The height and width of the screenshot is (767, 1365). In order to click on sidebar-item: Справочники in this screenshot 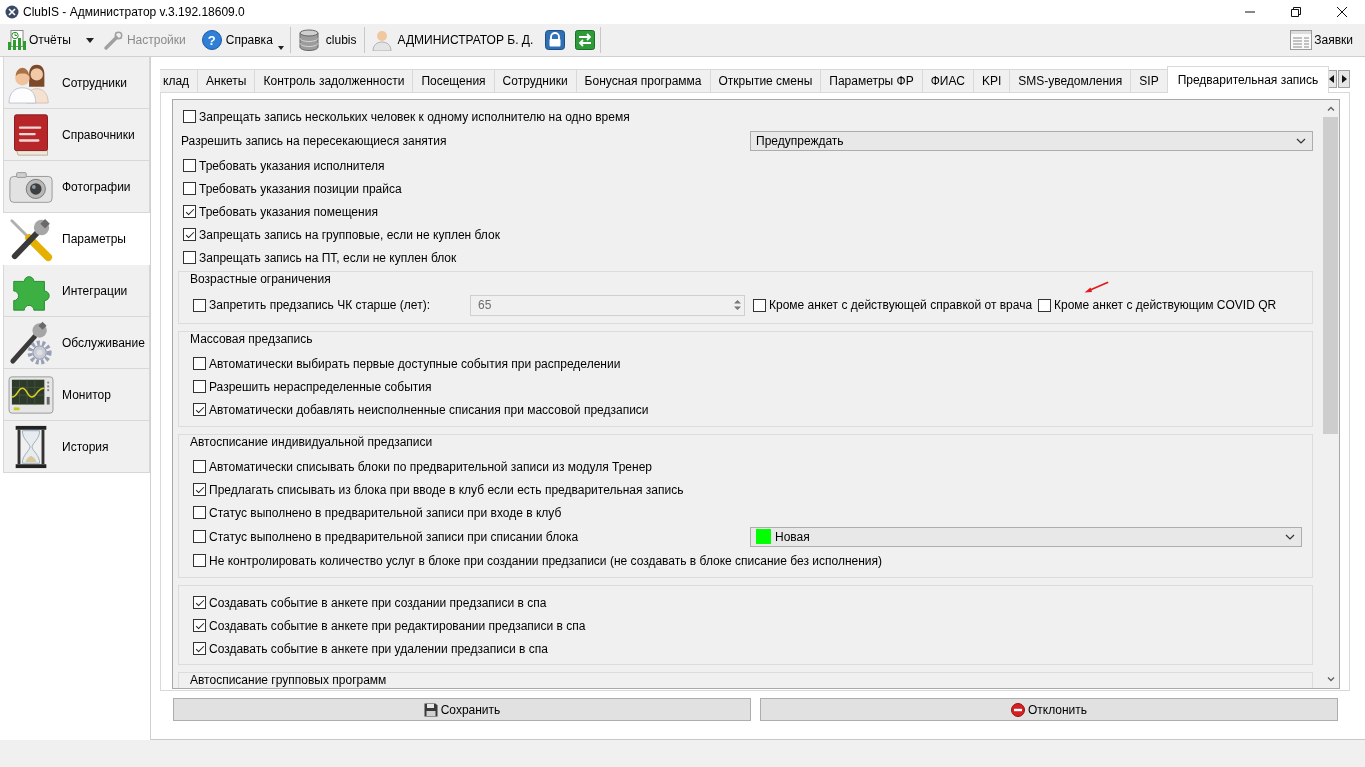, I will do `click(76, 135)`.